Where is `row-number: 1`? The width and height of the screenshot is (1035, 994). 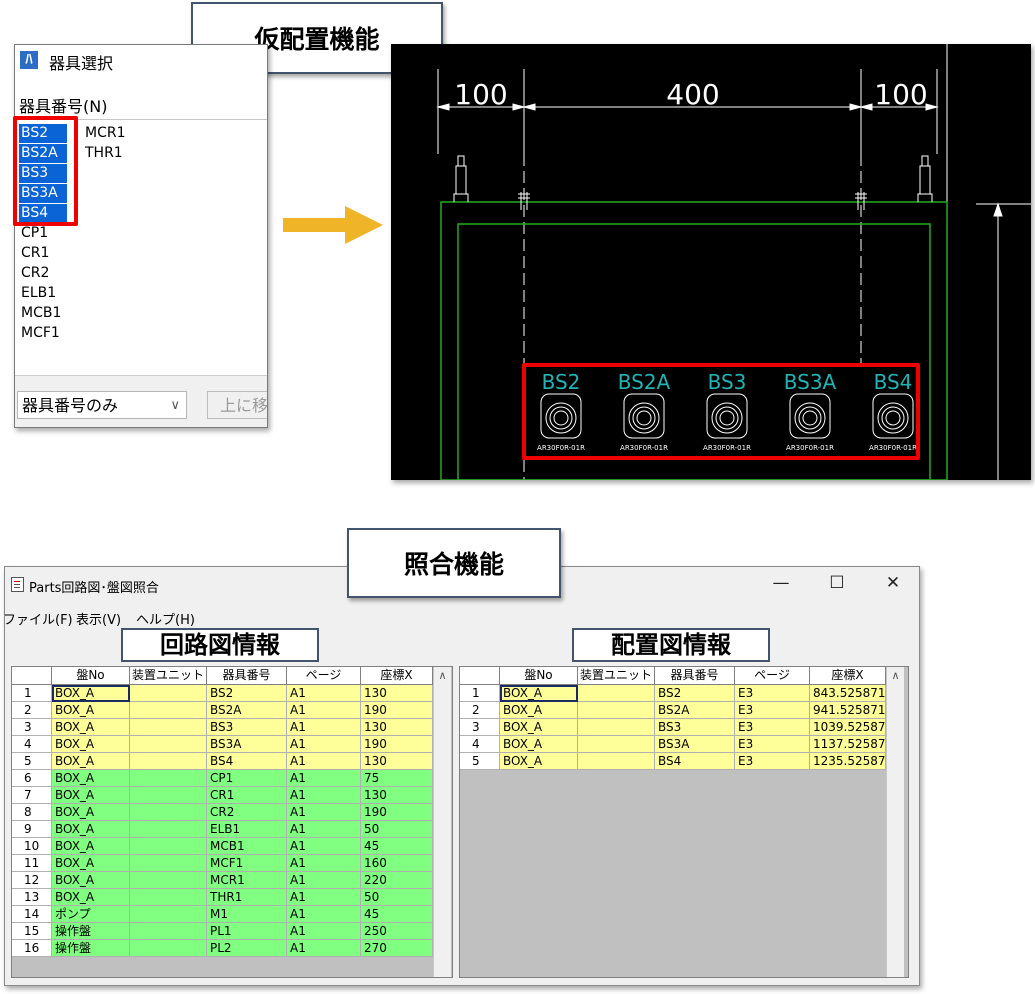 row-number: 1 is located at coordinates (32, 693).